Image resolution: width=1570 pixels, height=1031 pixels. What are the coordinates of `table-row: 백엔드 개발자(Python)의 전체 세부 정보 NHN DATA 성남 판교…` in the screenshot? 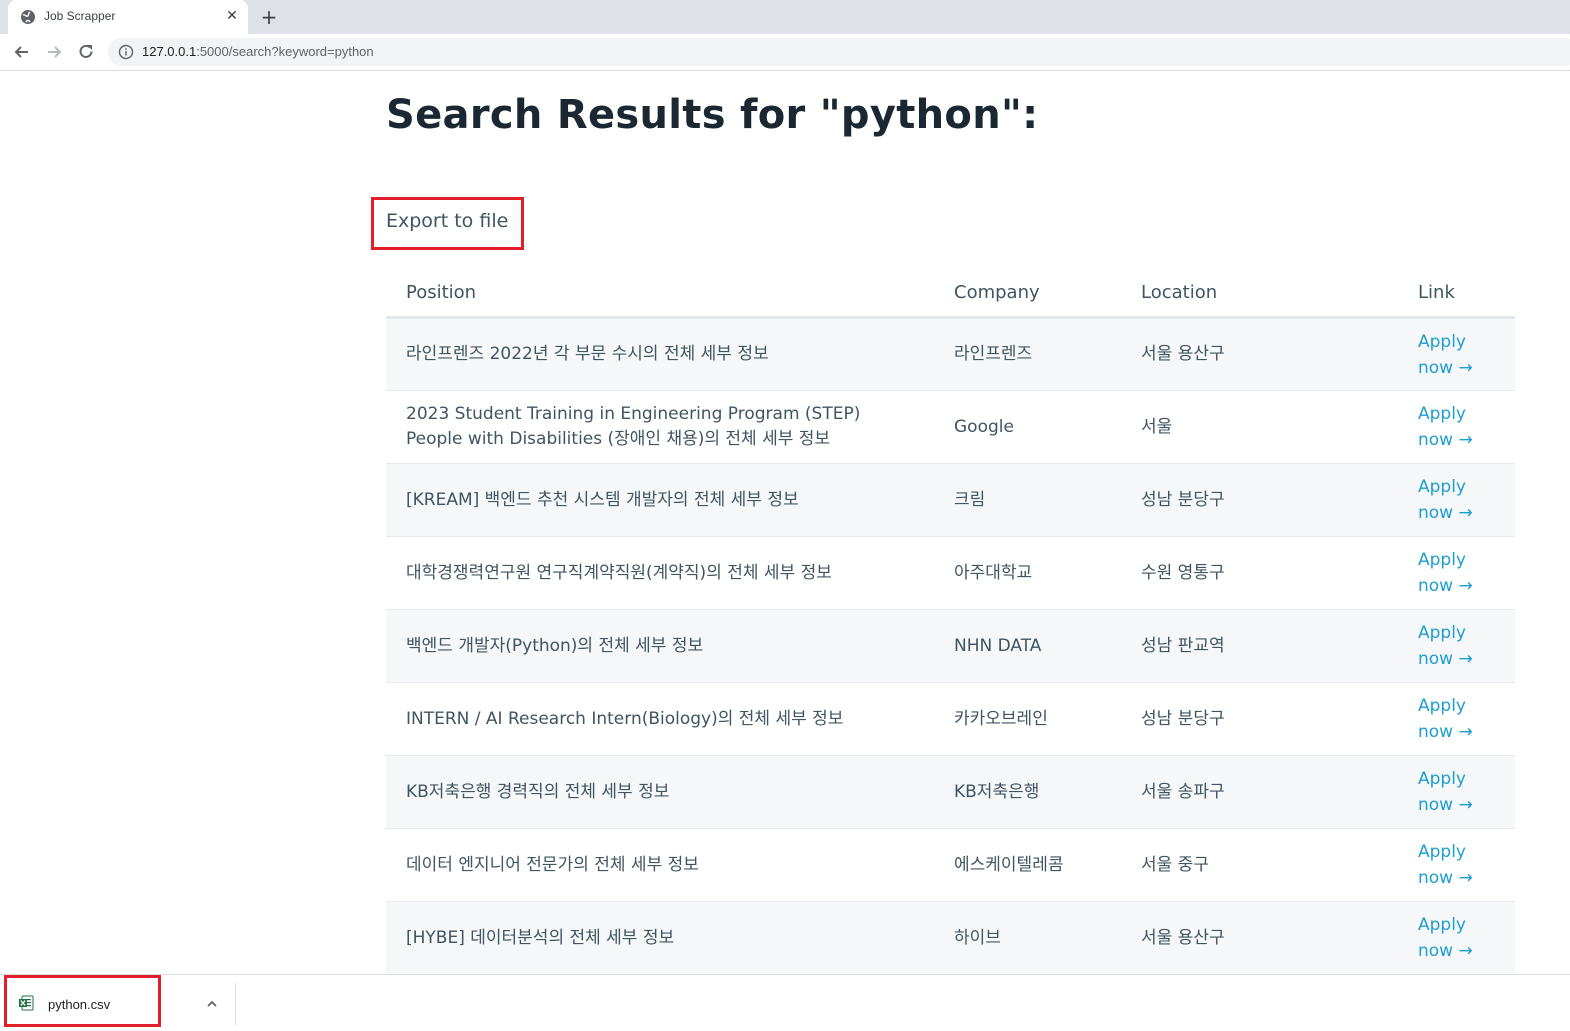 It's located at (950, 646).